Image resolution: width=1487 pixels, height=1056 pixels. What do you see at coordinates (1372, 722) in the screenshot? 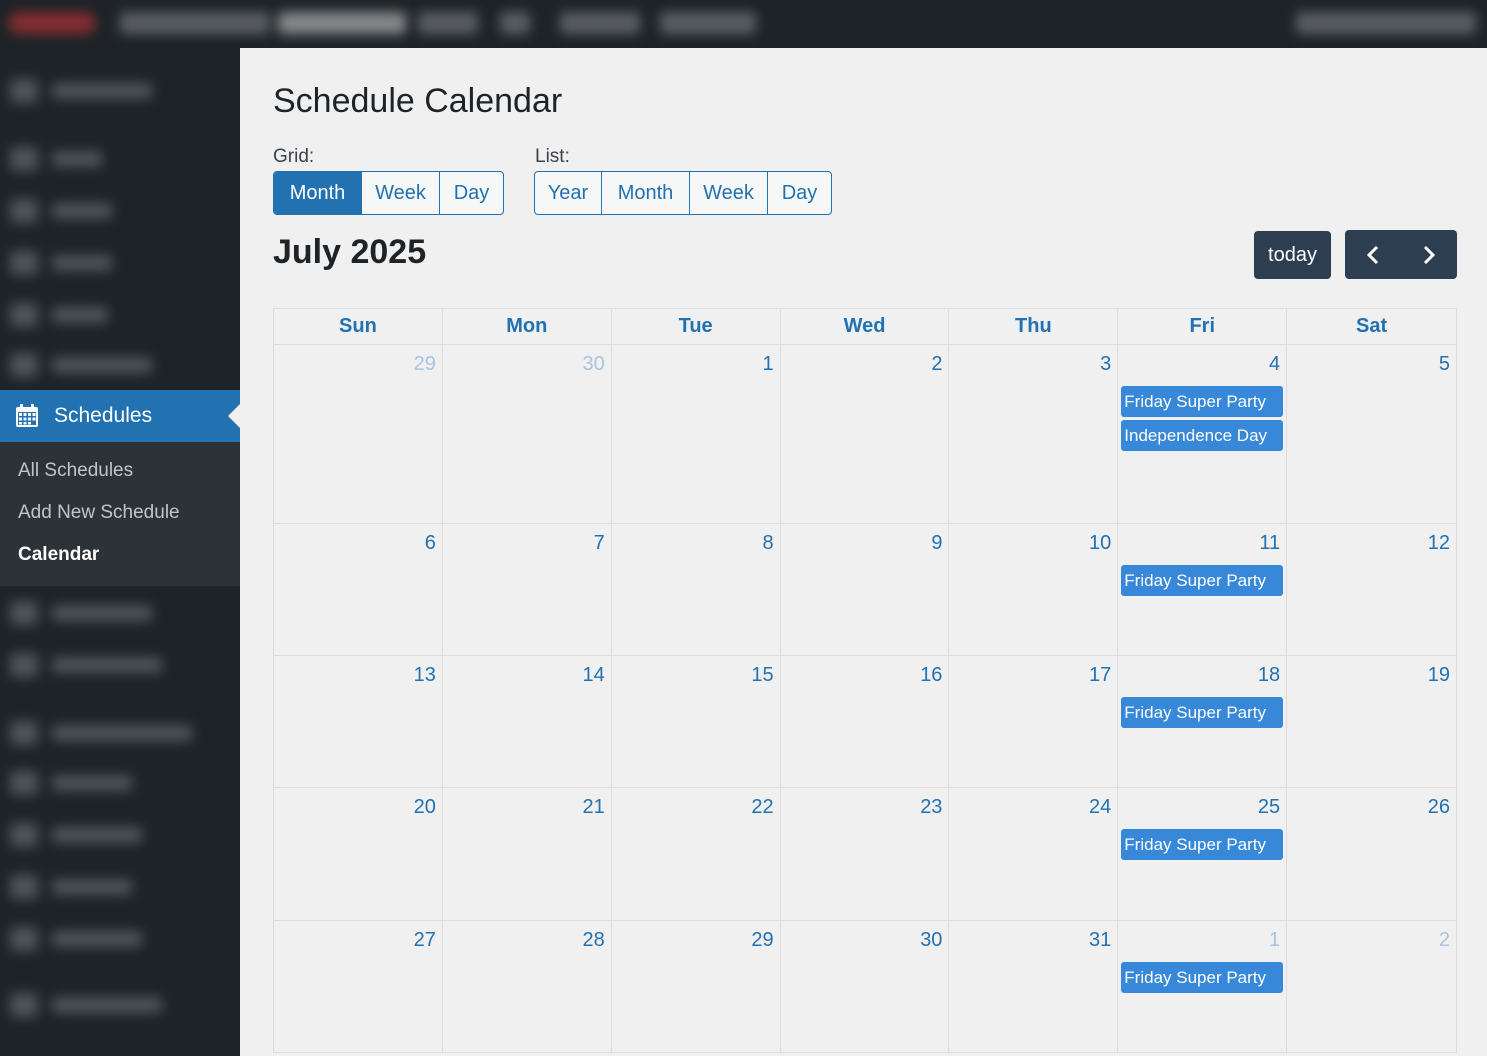
I see `day-cell: 19` at bounding box center [1372, 722].